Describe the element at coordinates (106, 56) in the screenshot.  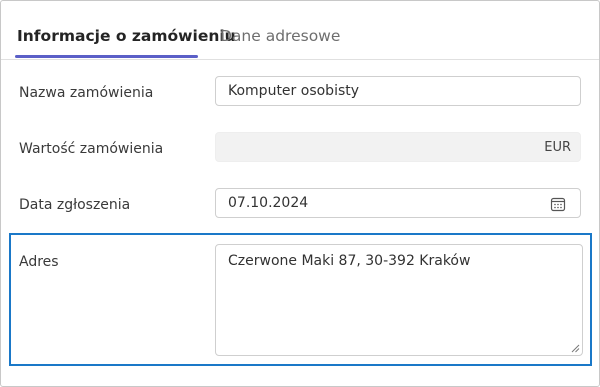
I see `active-tab-indicator` at that location.